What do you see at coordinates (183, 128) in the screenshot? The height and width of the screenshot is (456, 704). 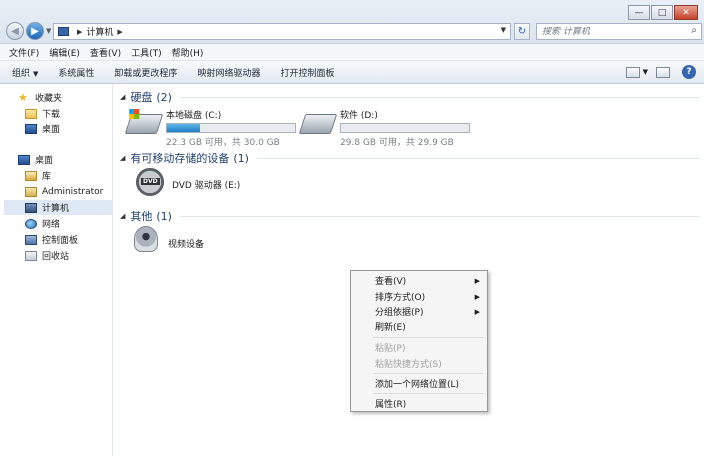 I see `drive-usage-fill` at bounding box center [183, 128].